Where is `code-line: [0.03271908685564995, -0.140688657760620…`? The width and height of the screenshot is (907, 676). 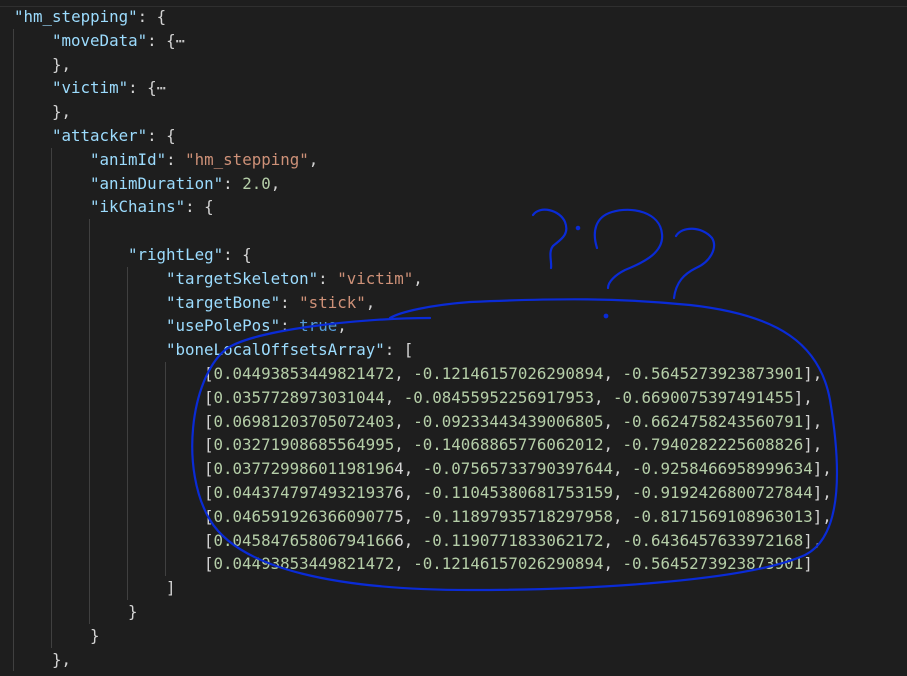 code-line: [0.03271908685564995, -0.140688657760620… is located at coordinates (453, 445).